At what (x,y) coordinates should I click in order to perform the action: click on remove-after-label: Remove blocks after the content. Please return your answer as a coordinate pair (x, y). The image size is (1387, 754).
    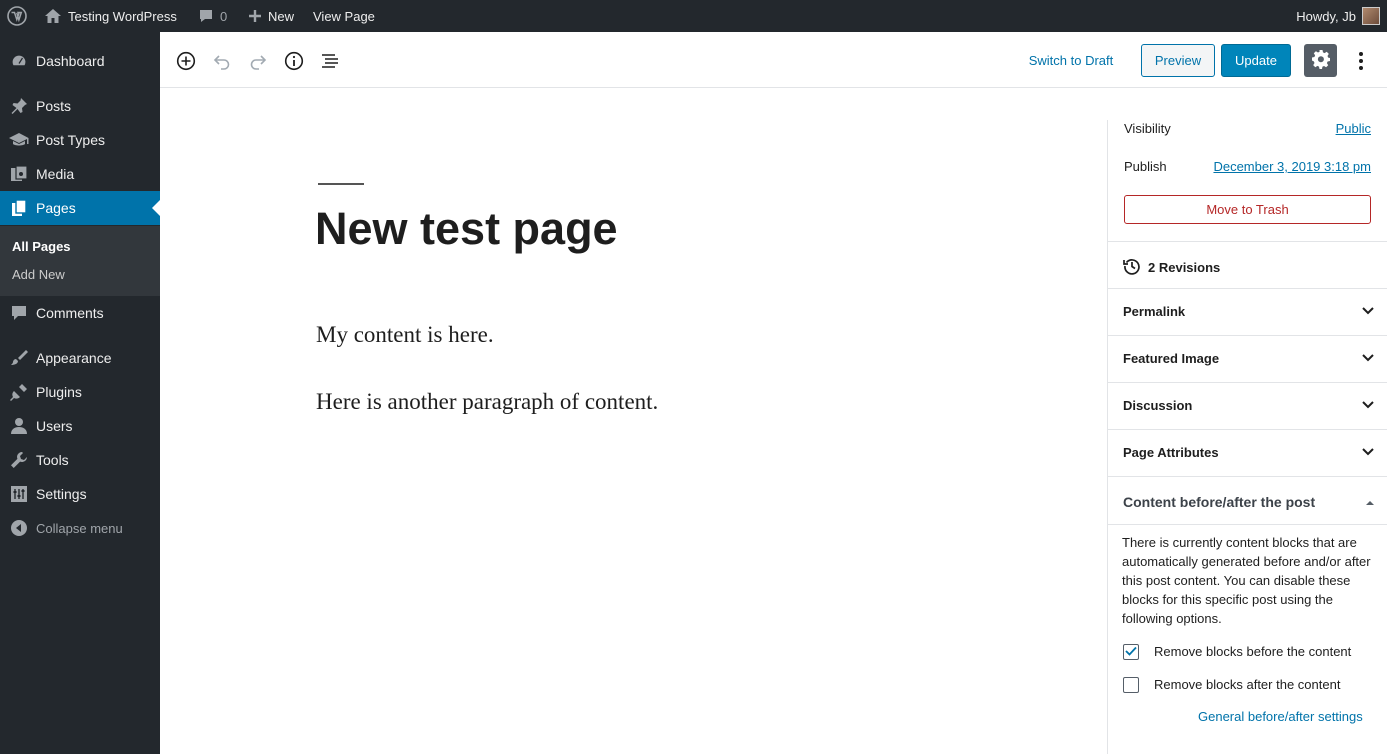
    Looking at the image, I should click on (1247, 684).